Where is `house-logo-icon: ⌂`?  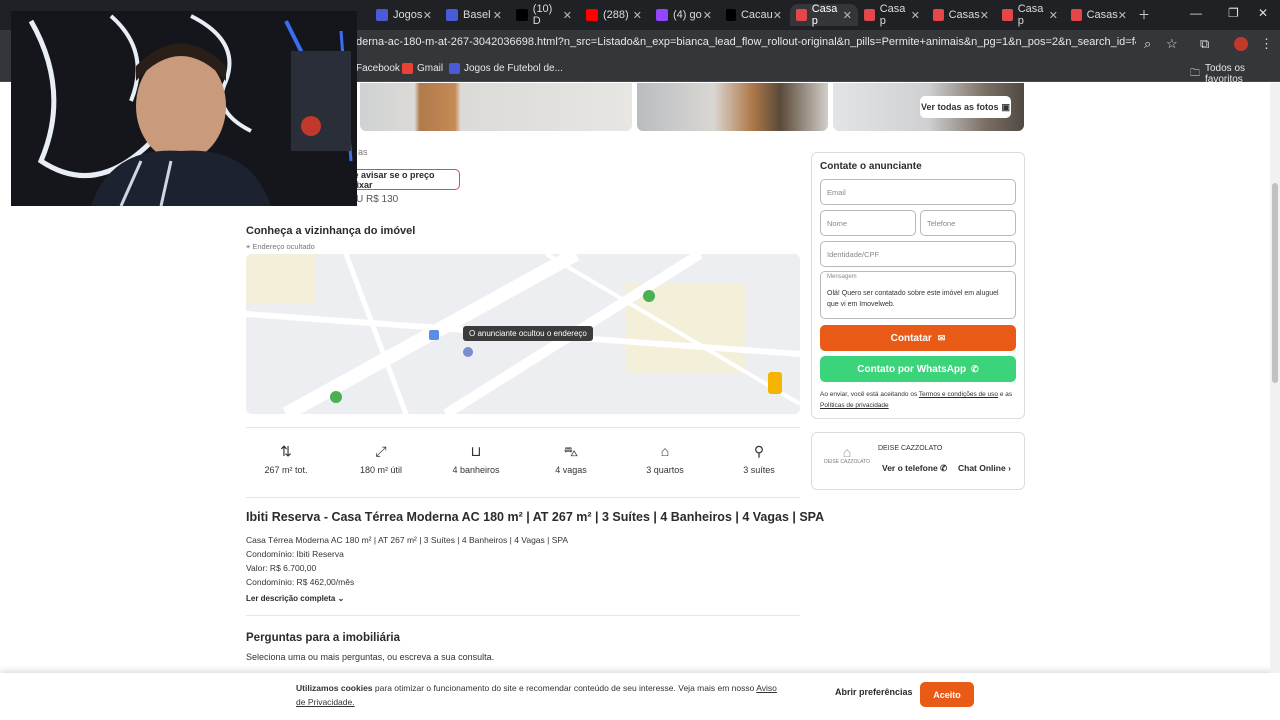
house-logo-icon: ⌂ is located at coordinates (847, 452).